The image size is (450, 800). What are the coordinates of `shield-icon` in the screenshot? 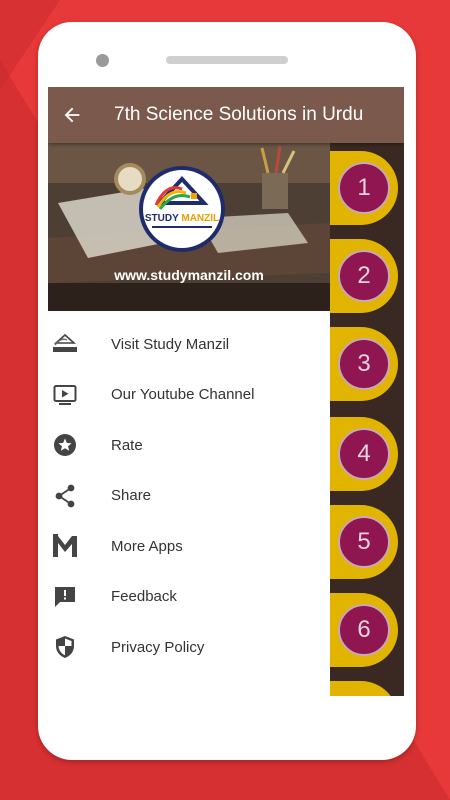 It's located at (65, 647).